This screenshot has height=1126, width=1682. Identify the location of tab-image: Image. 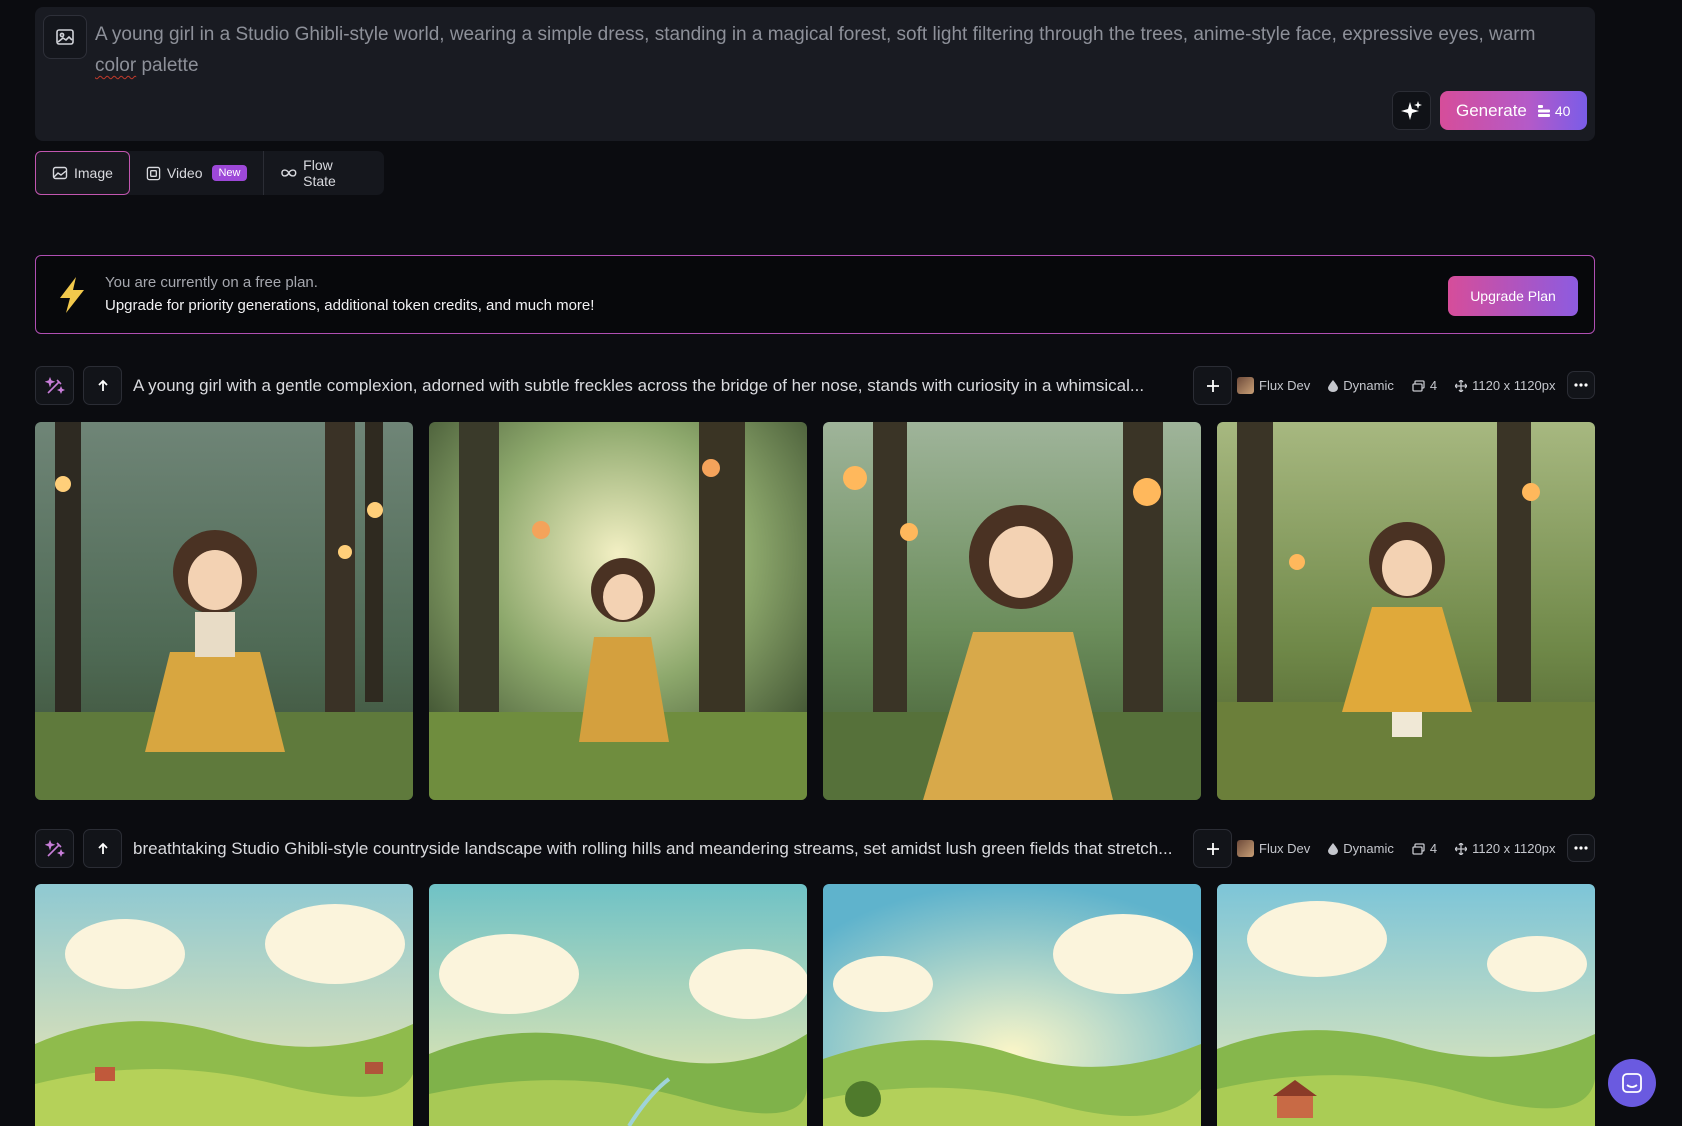
(82, 173).